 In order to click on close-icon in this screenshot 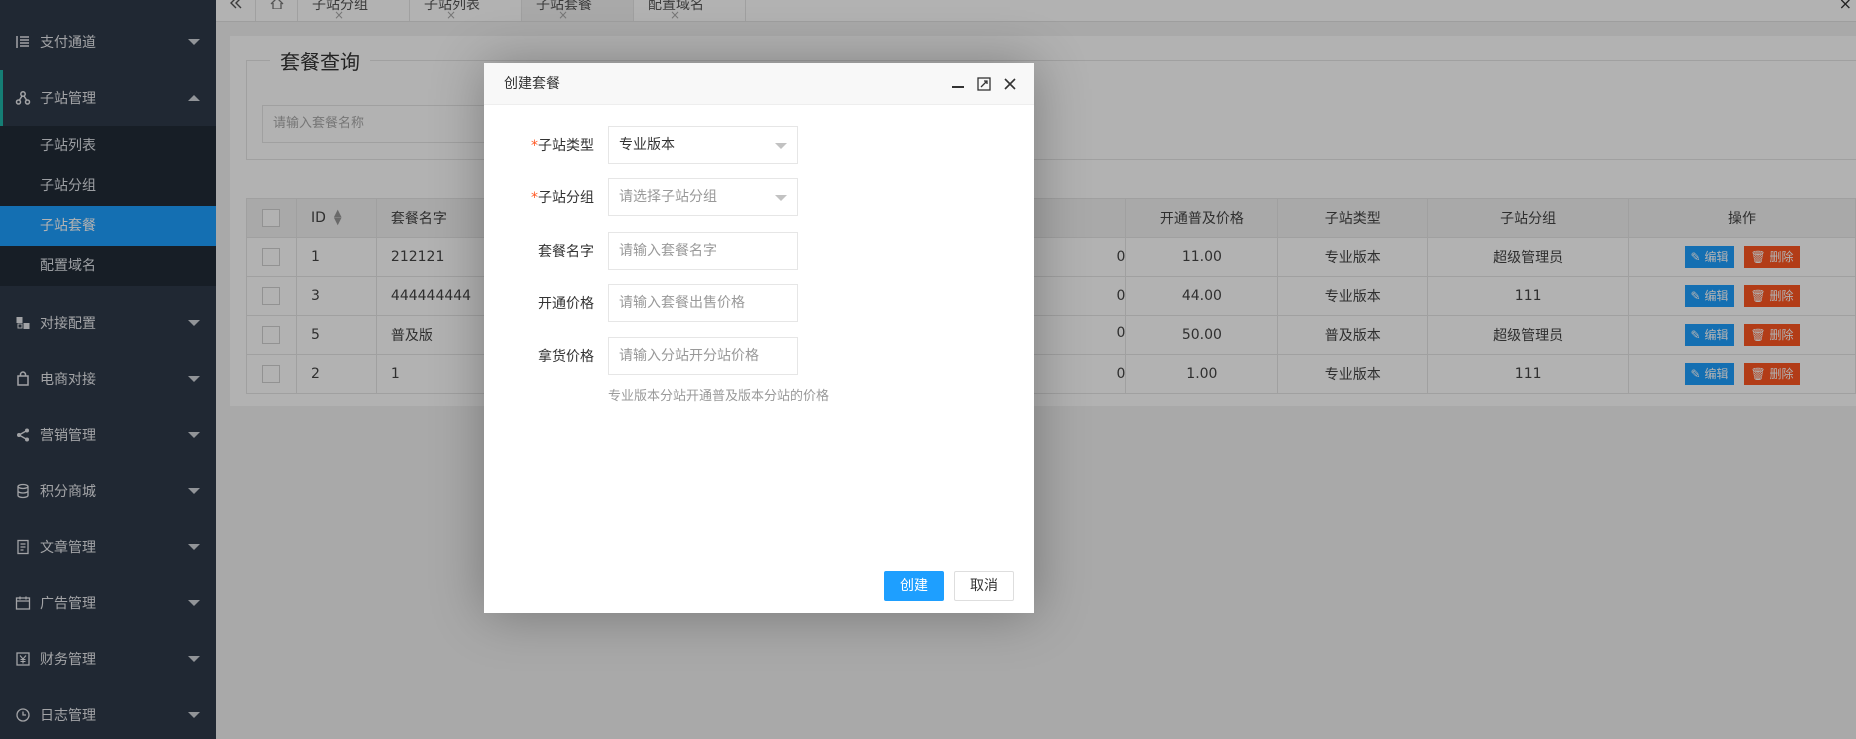, I will do `click(1010, 84)`.